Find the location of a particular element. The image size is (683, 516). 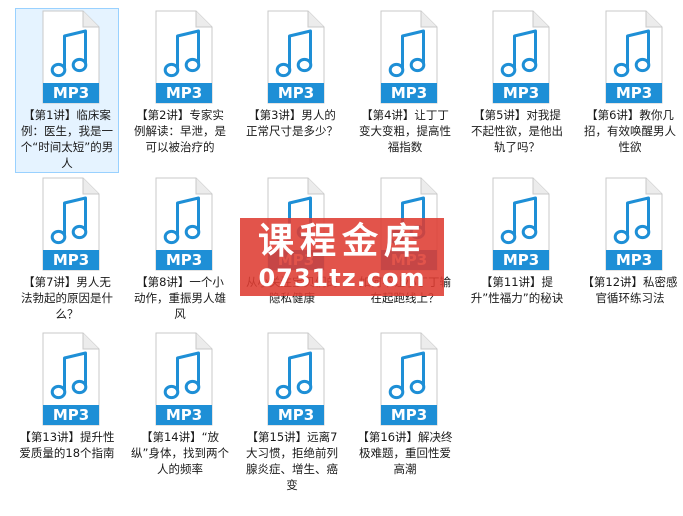

file-item: MP3 【第11讲】提升”性福力”的秘诀 is located at coordinates (517, 257).